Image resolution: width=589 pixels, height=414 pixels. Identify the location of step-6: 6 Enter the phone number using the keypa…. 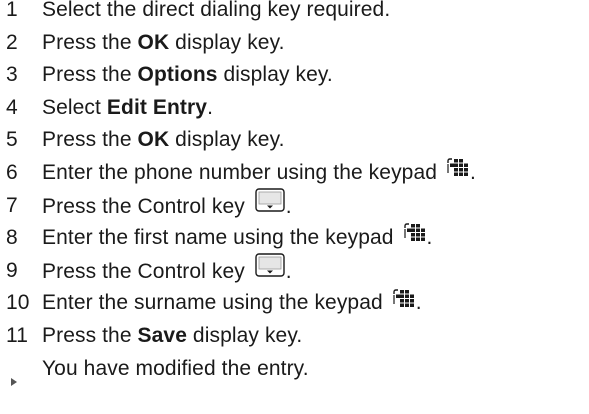
(294, 173).